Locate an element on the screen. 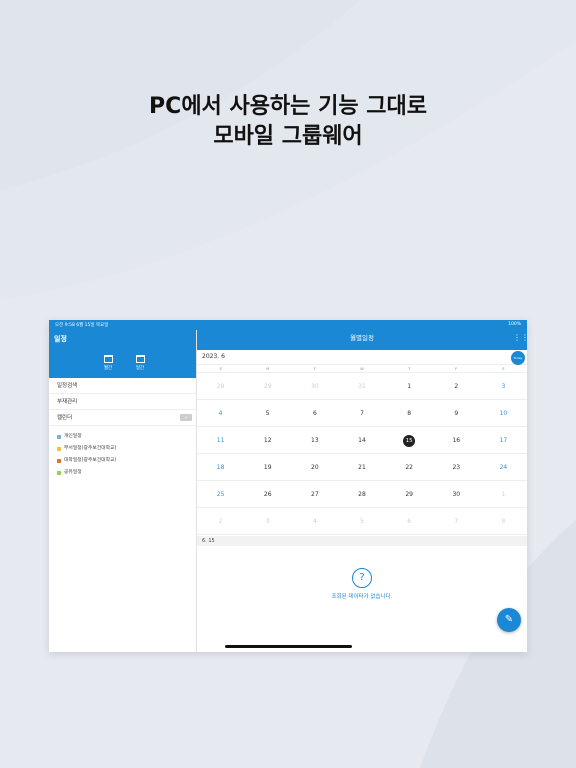 This screenshot has height=768, width=576. calendar-day-cell: 18 is located at coordinates (221, 467).